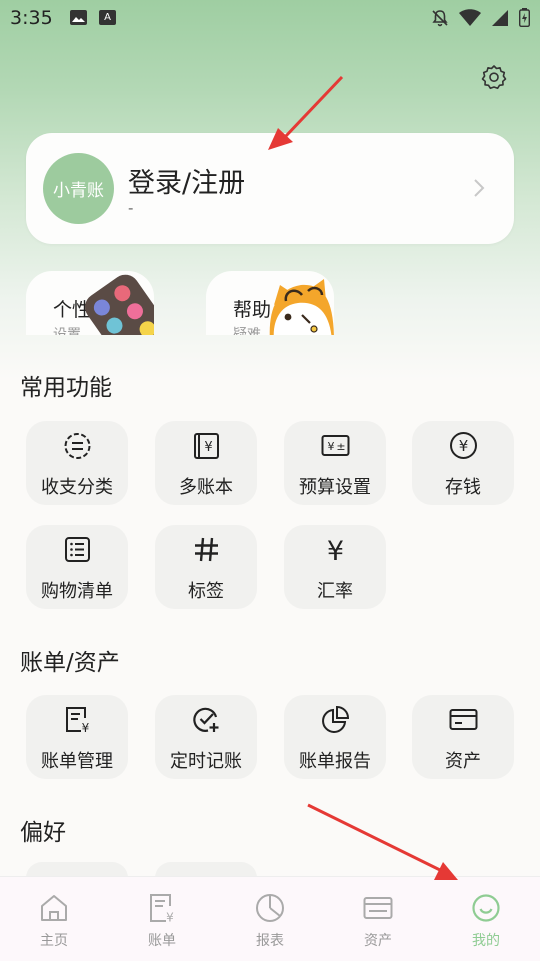  What do you see at coordinates (494, 77) in the screenshot?
I see `settings-gear-icon` at bounding box center [494, 77].